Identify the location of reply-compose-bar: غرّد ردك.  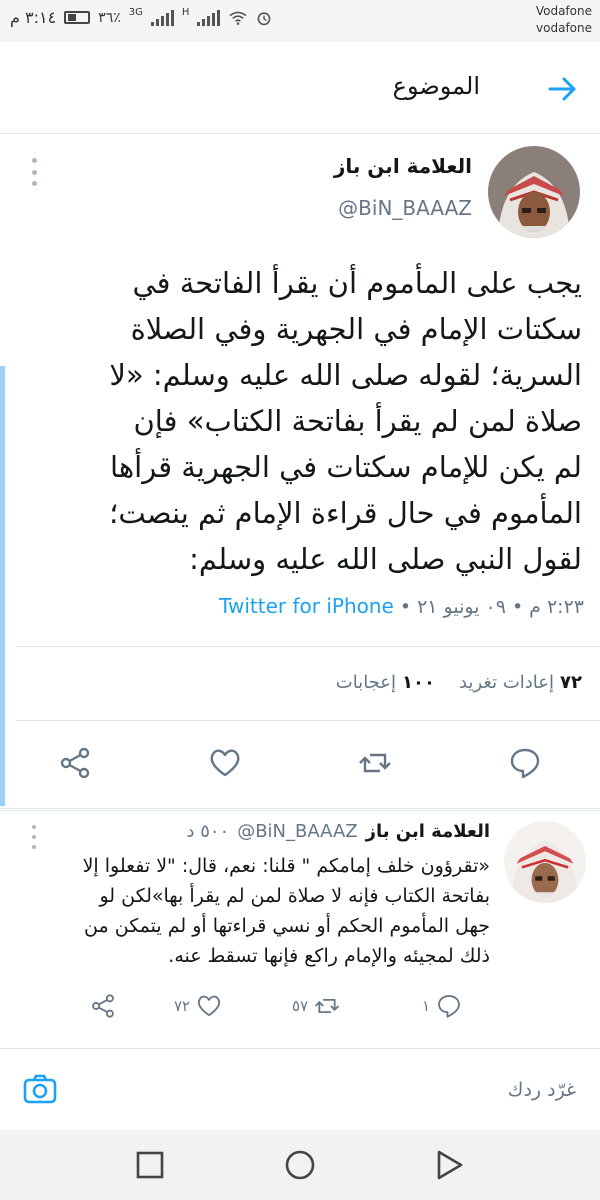
(300, 1089).